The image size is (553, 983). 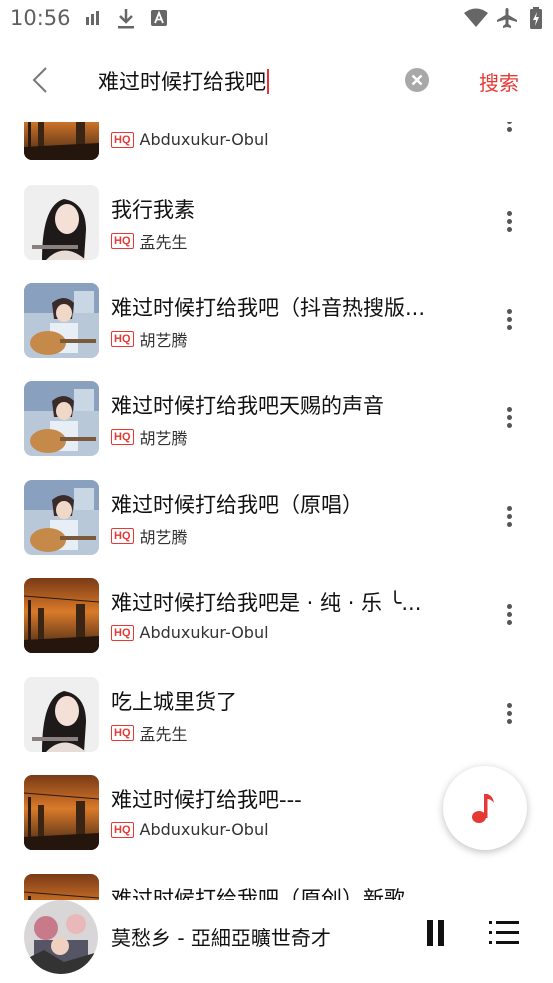 What do you see at coordinates (417, 80) in the screenshot?
I see `clear-search-icon` at bounding box center [417, 80].